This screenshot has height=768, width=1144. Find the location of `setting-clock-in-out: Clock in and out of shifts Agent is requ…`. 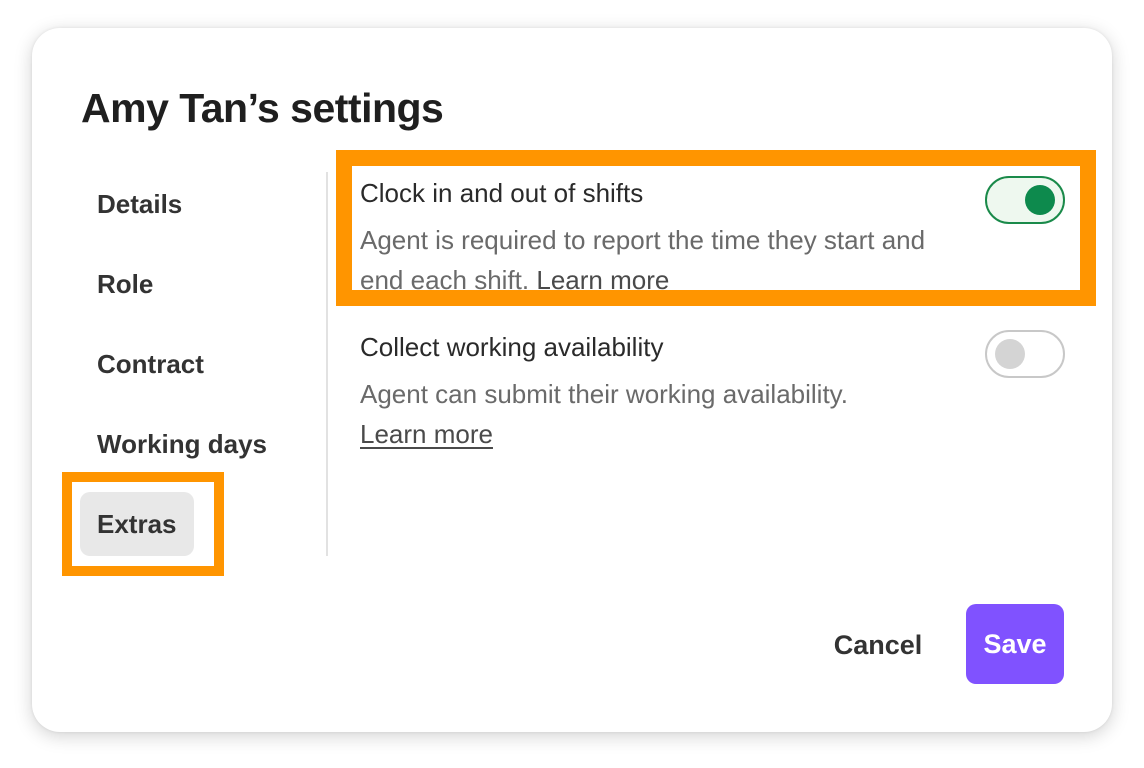

setting-clock-in-out: Clock in and out of shifts Agent is requ… is located at coordinates (712, 236).